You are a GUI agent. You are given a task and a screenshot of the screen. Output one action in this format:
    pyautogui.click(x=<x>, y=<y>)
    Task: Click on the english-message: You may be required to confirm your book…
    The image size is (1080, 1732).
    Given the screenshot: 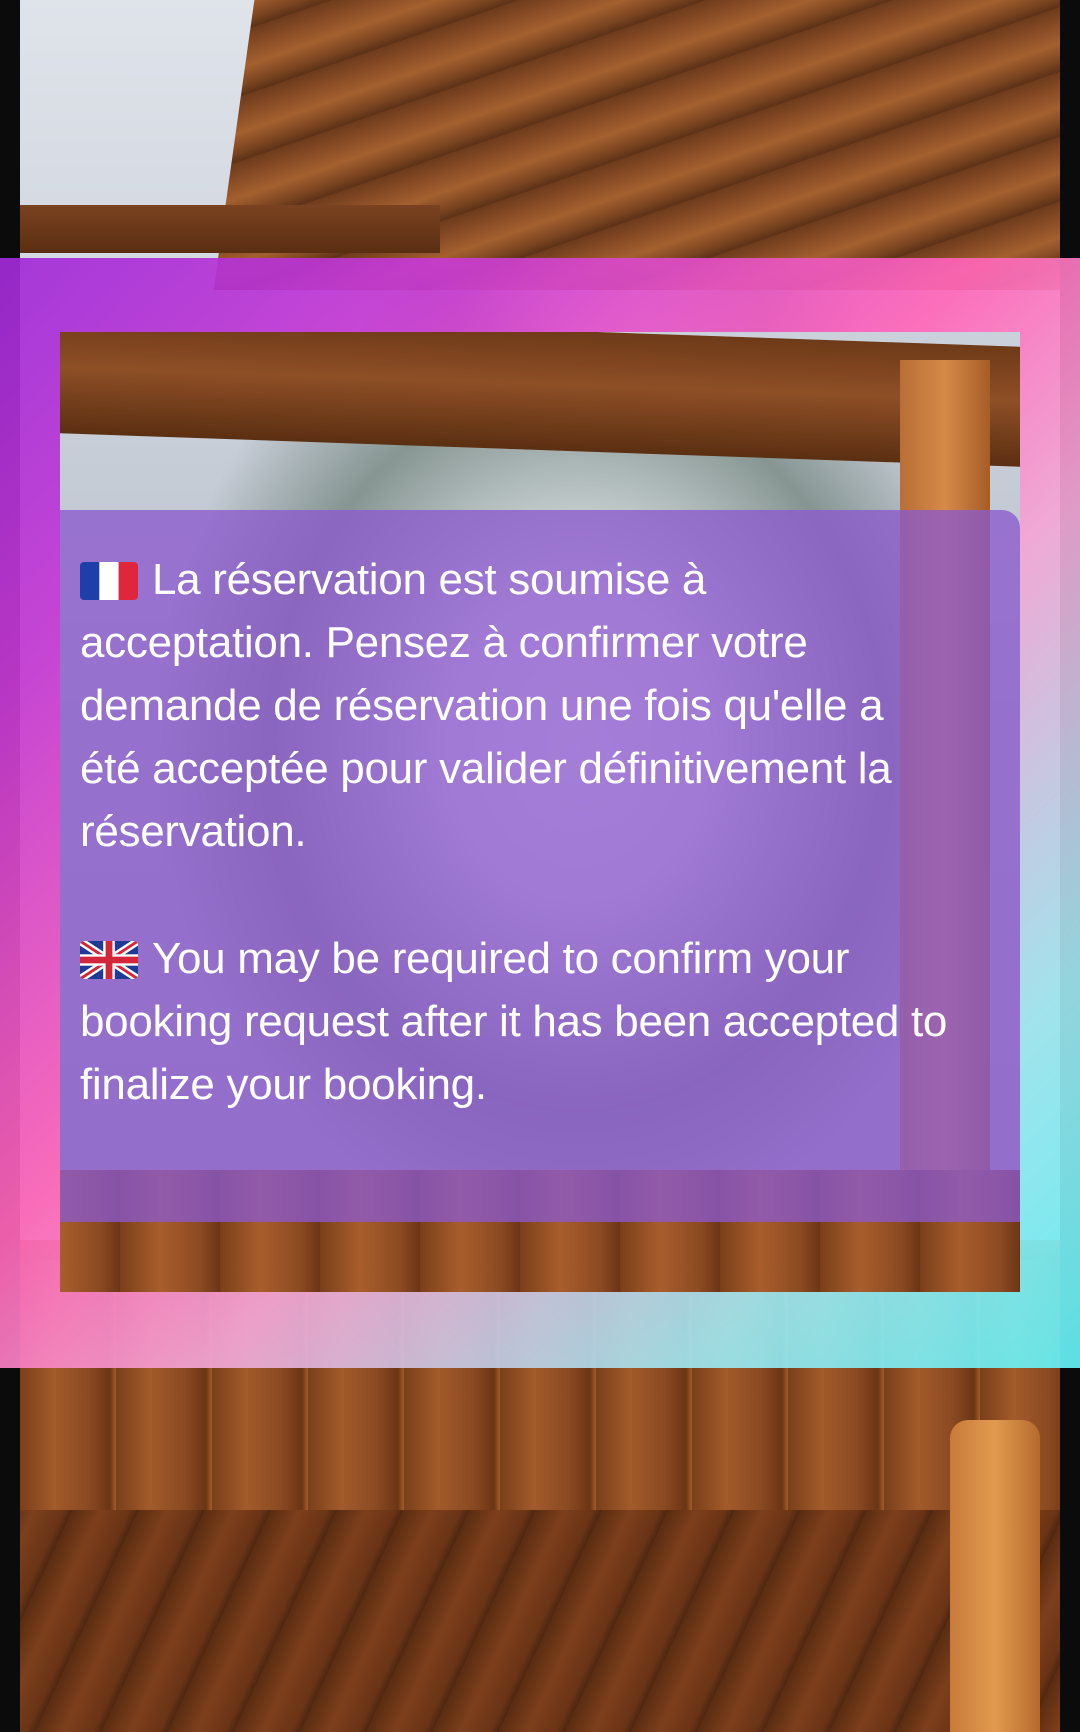 What is the action you would take?
    pyautogui.click(x=515, y=1021)
    